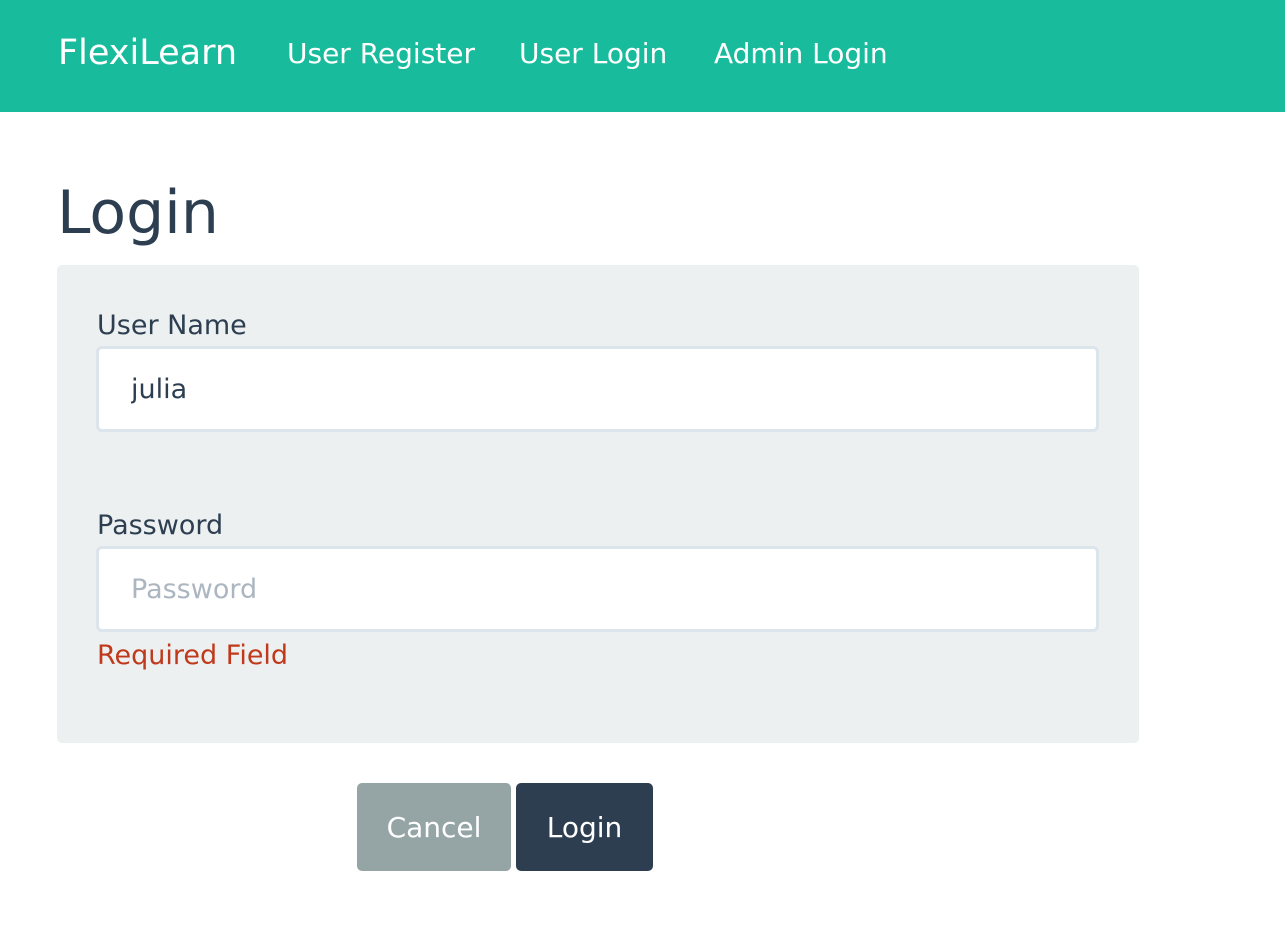 The image size is (1285, 943). I want to click on nav-link-user-login: User Login, so click(593, 54).